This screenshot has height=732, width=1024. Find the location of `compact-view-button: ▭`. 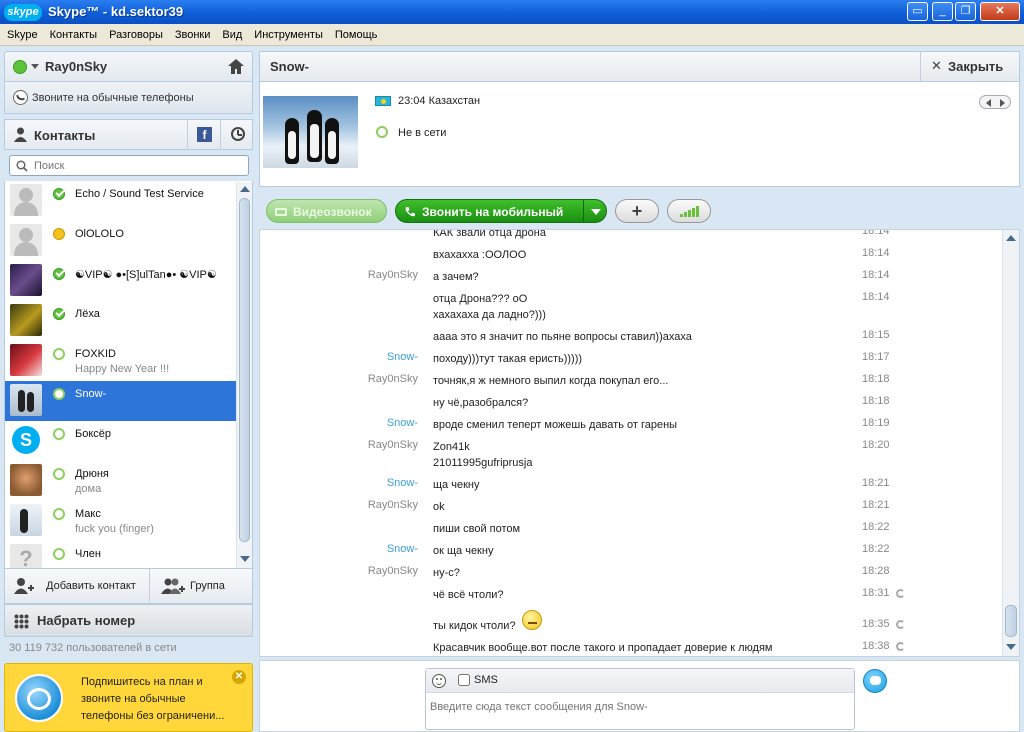

compact-view-button: ▭ is located at coordinates (917, 11).